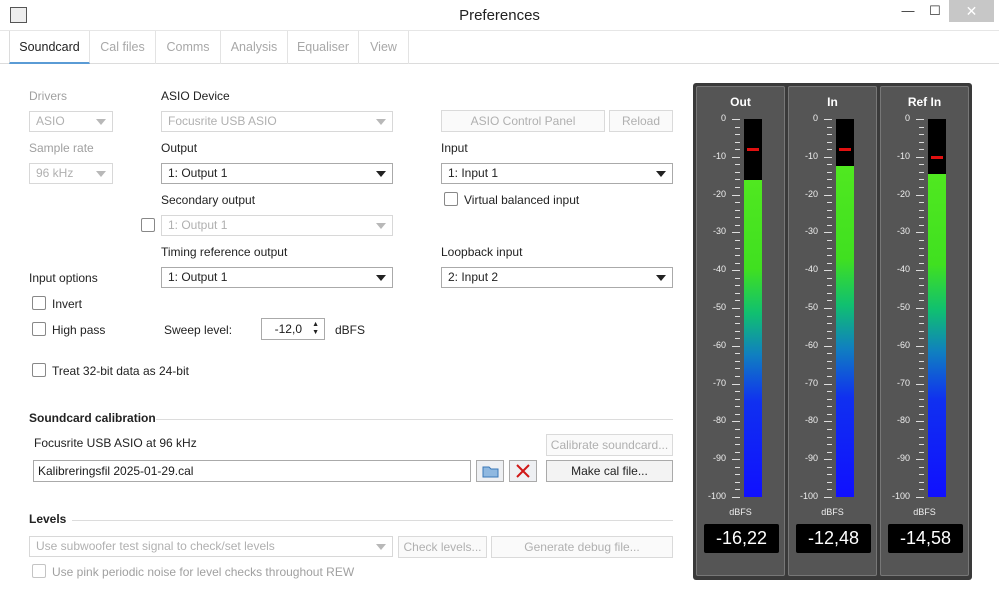 The height and width of the screenshot is (599, 999). What do you see at coordinates (719, 344) in the screenshot?
I see `meter-scale-label: -60` at bounding box center [719, 344].